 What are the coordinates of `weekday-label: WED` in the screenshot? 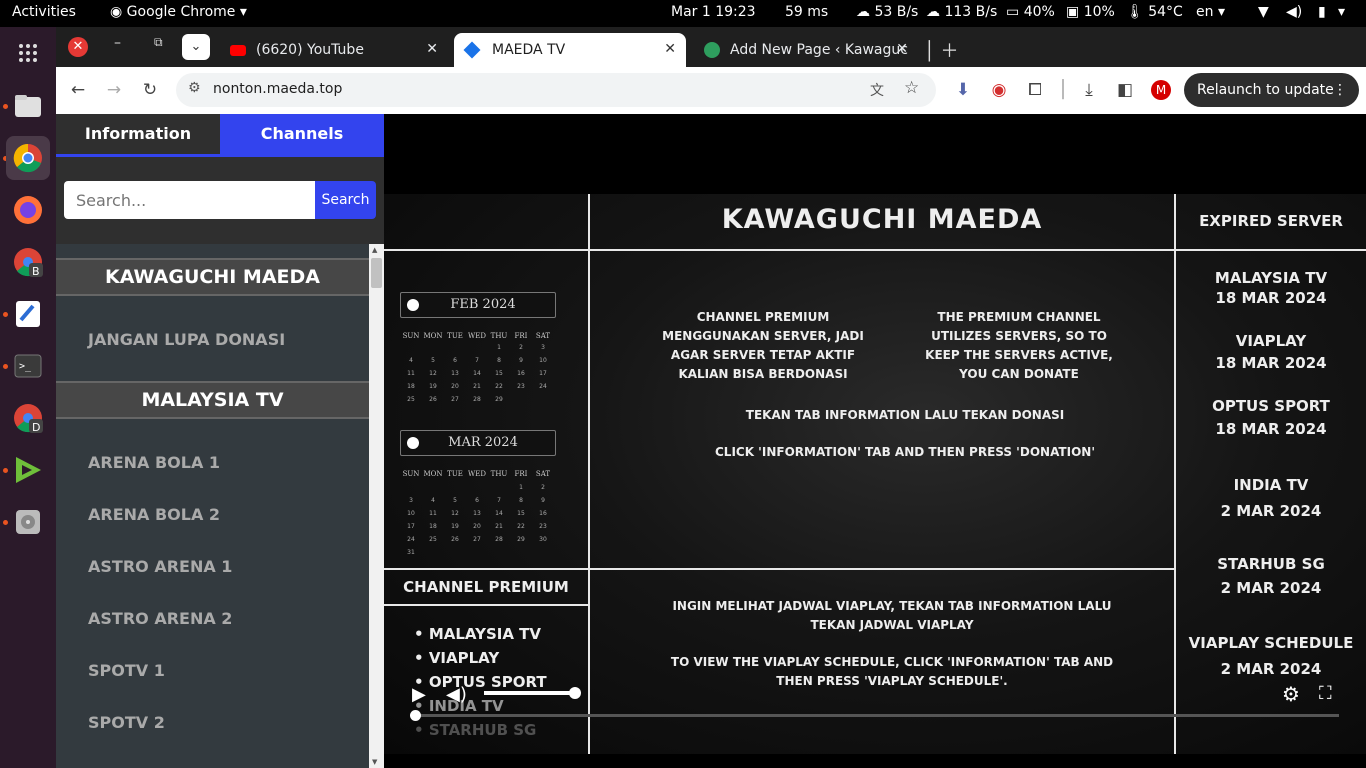 It's located at (477, 336).